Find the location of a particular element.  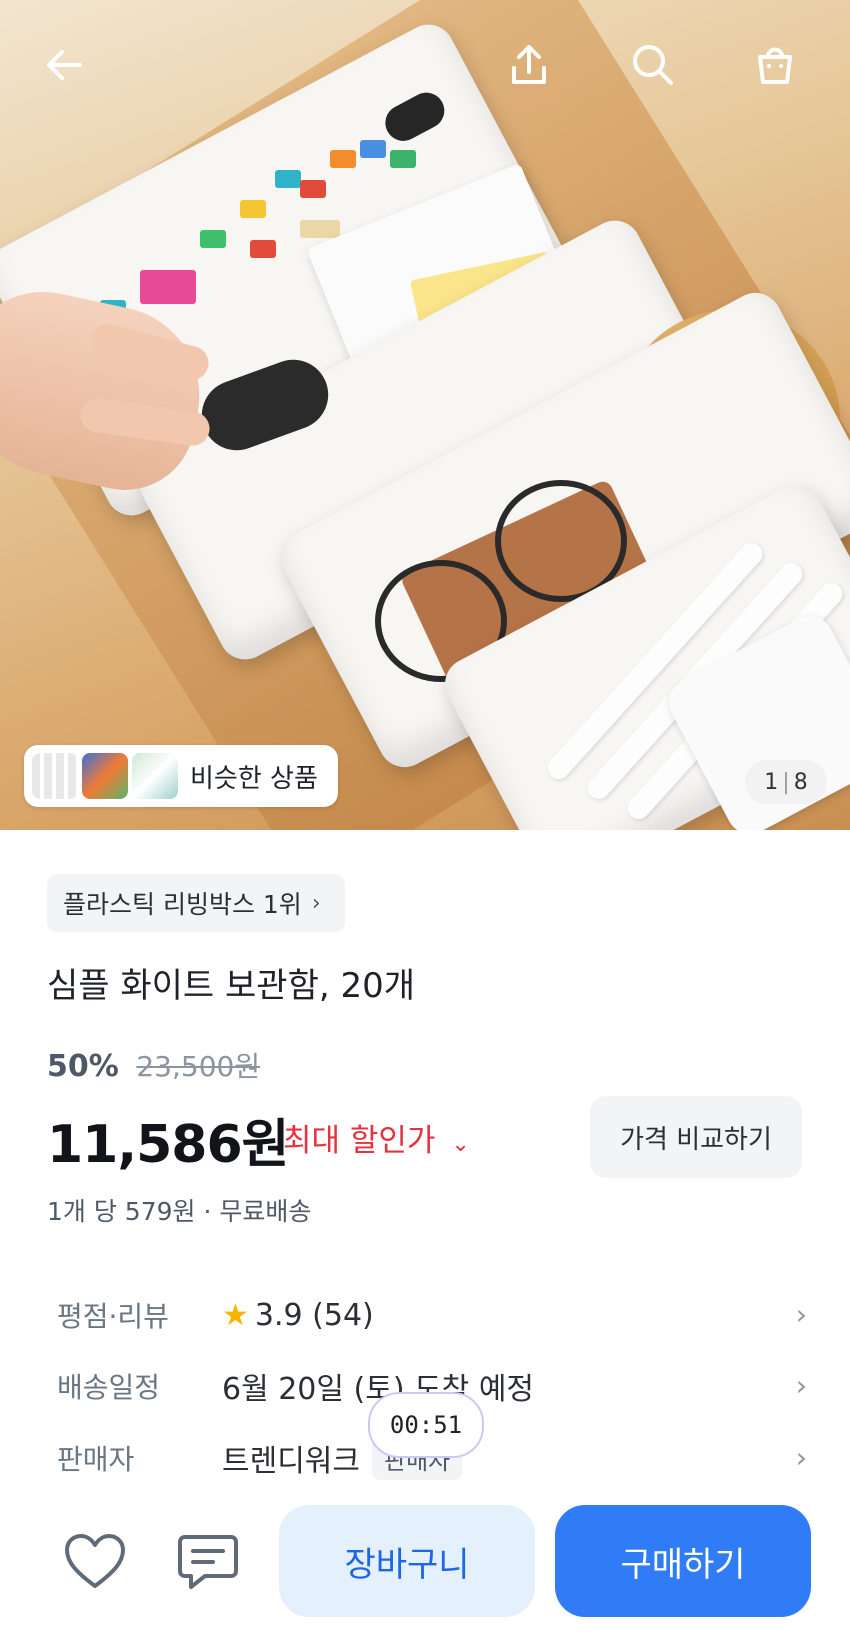

sale-price: 11,586원 is located at coordinates (168, 1145).